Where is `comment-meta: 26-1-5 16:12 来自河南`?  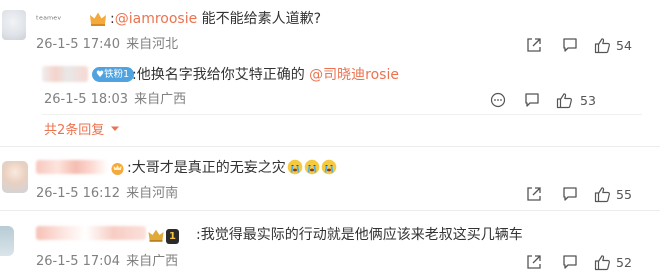 comment-meta: 26-1-5 16:12 来自河南 is located at coordinates (107, 194).